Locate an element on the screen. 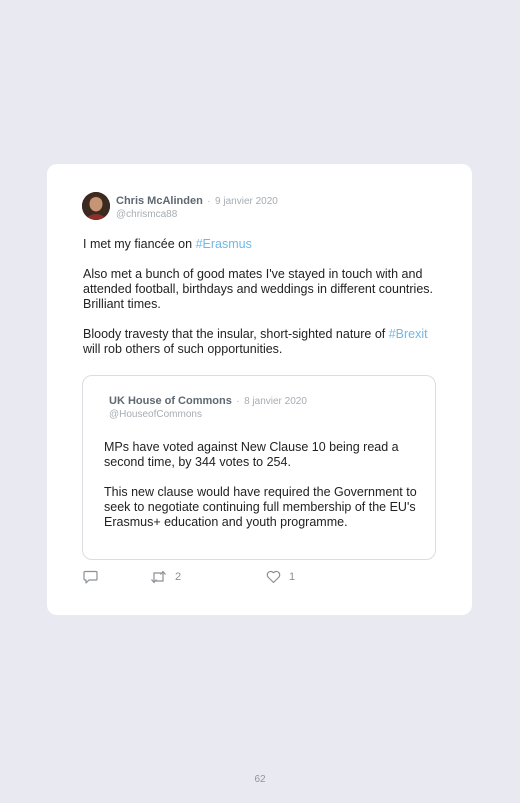 This screenshot has width=520, height=803. reply-icon is located at coordinates (90, 577).